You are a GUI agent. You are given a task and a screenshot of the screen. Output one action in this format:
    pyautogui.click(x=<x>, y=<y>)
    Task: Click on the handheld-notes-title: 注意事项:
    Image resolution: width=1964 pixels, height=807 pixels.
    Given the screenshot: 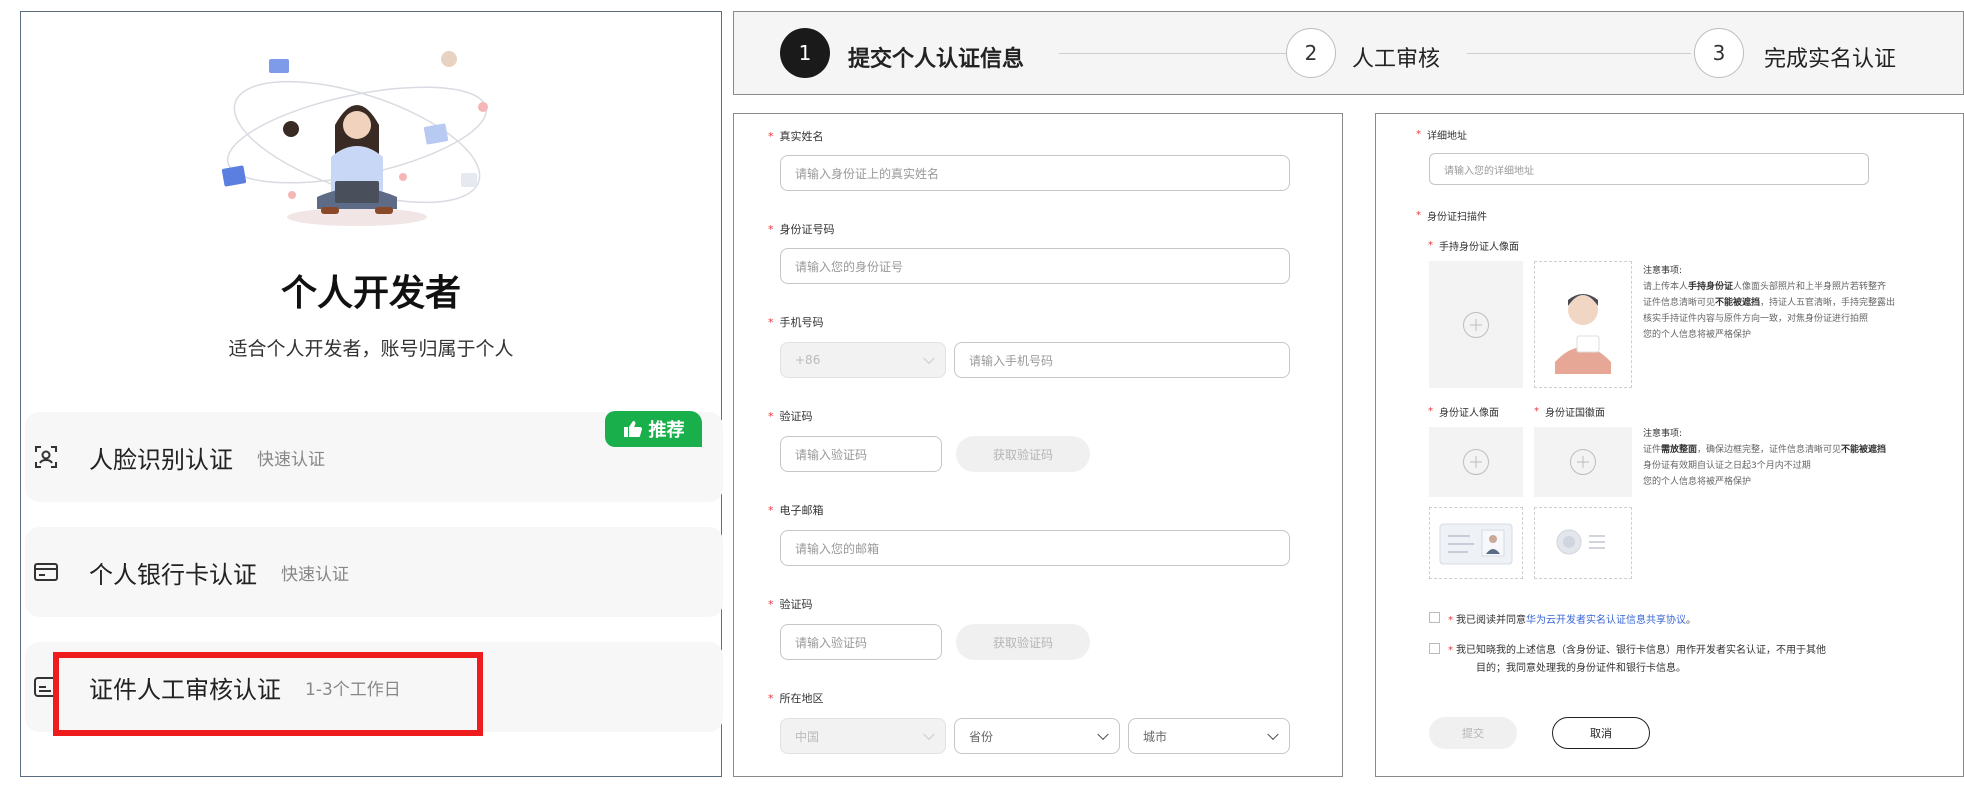 What is the action you would take?
    pyautogui.click(x=1663, y=271)
    